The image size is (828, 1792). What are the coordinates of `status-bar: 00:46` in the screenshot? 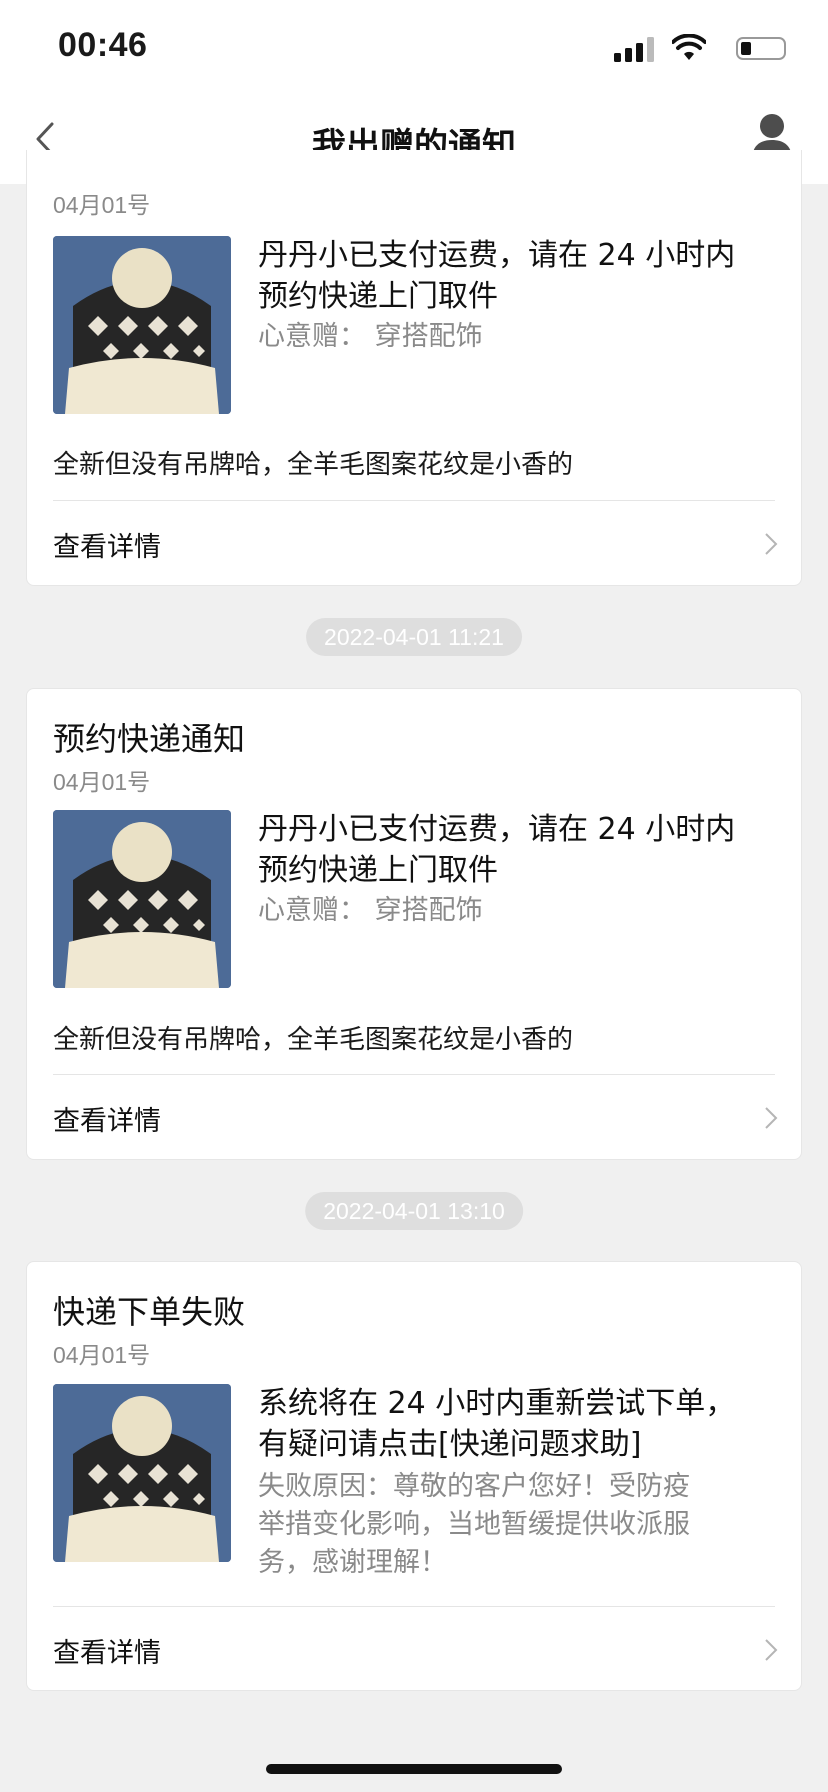 It's located at (414, 48).